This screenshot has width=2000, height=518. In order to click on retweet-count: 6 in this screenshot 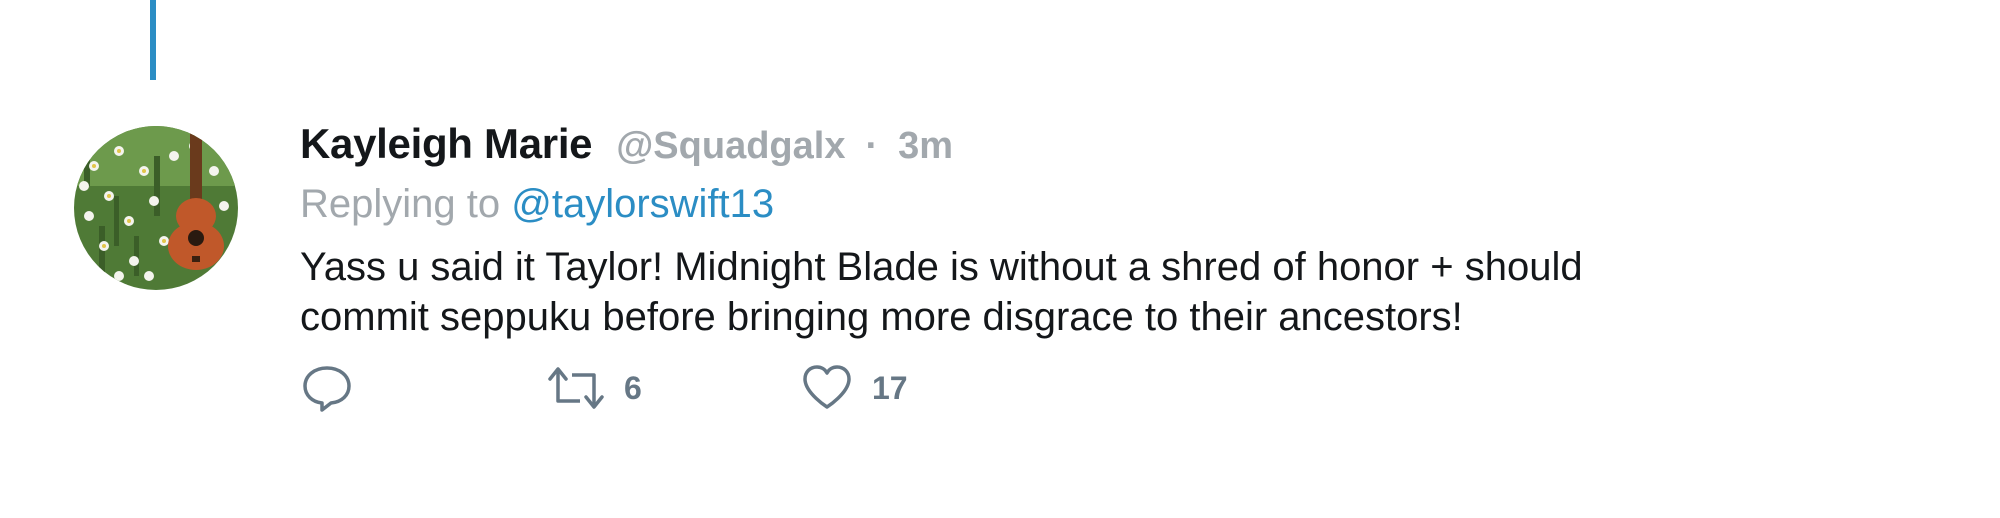, I will do `click(633, 387)`.